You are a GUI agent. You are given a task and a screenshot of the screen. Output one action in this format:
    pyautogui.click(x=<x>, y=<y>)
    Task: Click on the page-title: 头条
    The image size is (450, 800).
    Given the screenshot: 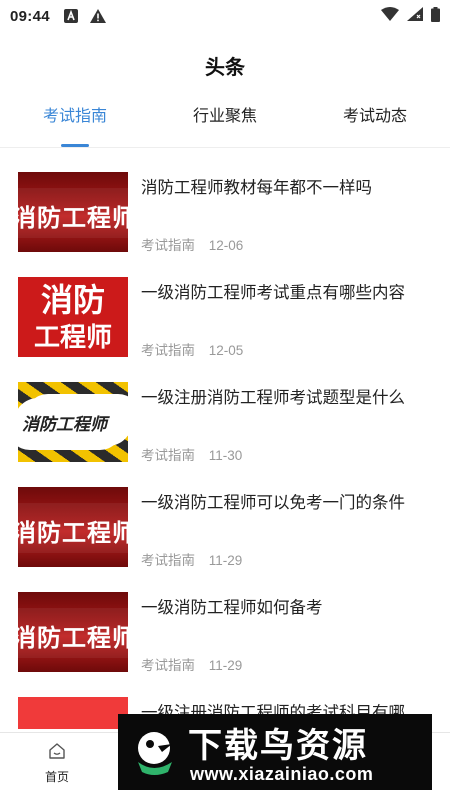 What is the action you would take?
    pyautogui.click(x=225, y=68)
    